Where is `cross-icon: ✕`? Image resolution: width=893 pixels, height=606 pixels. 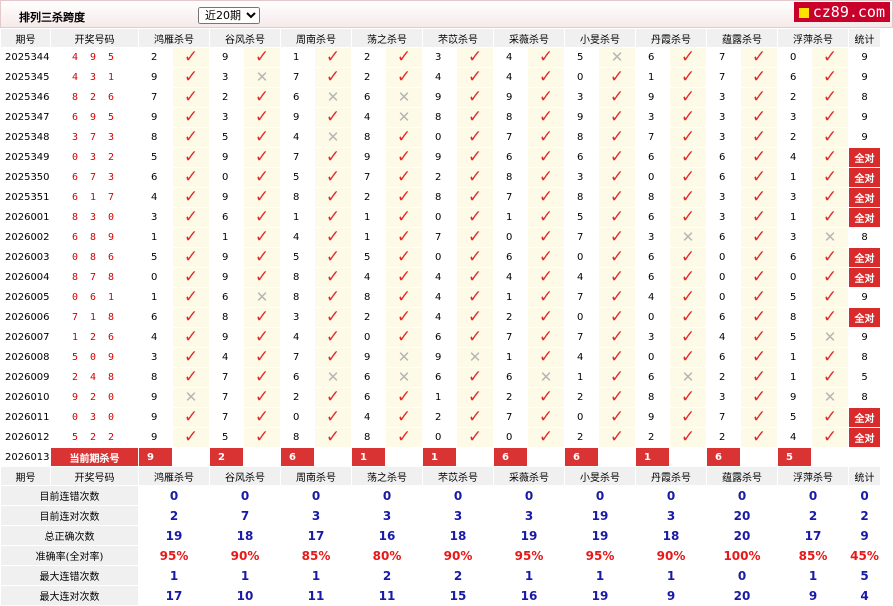 cross-icon: ✕ is located at coordinates (404, 357).